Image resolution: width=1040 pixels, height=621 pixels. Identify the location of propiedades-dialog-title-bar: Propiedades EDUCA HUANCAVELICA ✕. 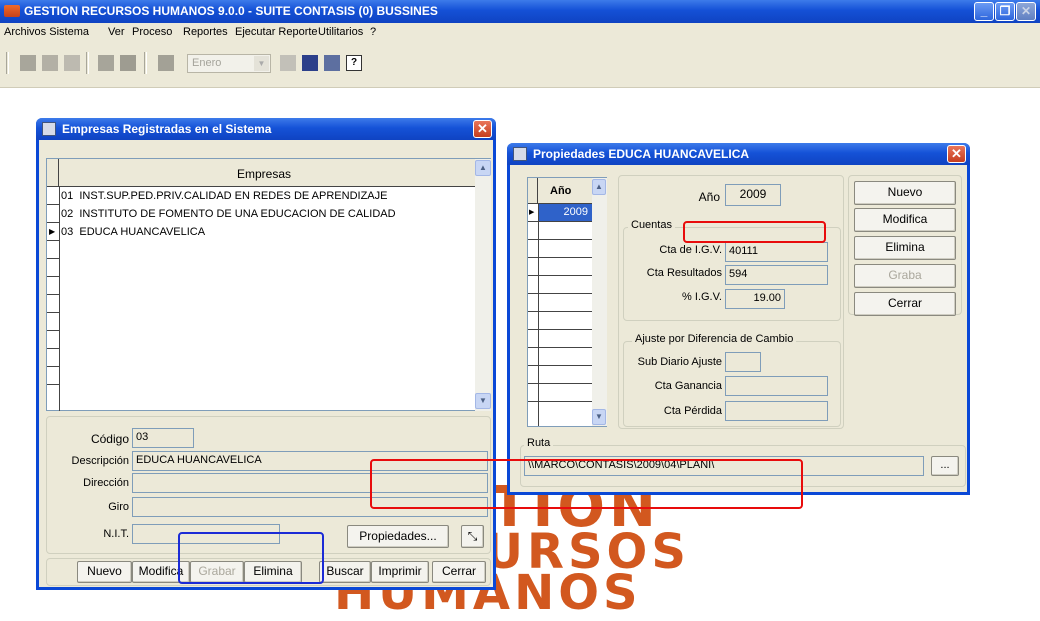
(738, 154).